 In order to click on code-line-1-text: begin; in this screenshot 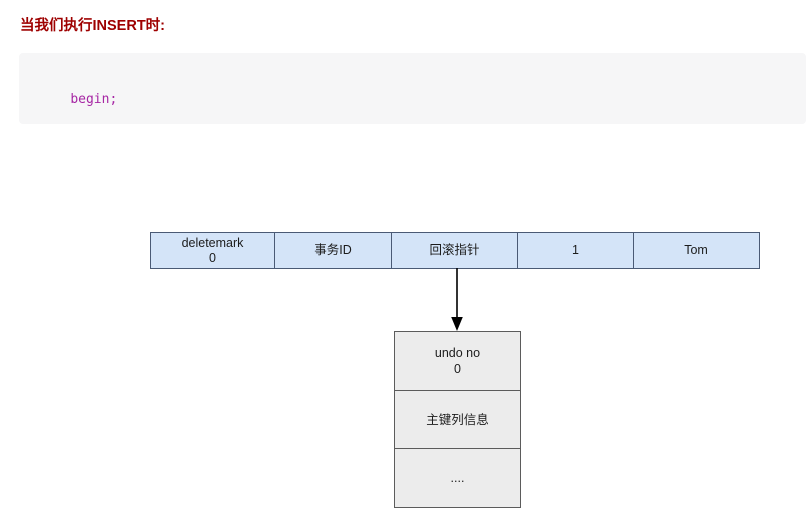, I will do `click(94, 99)`.